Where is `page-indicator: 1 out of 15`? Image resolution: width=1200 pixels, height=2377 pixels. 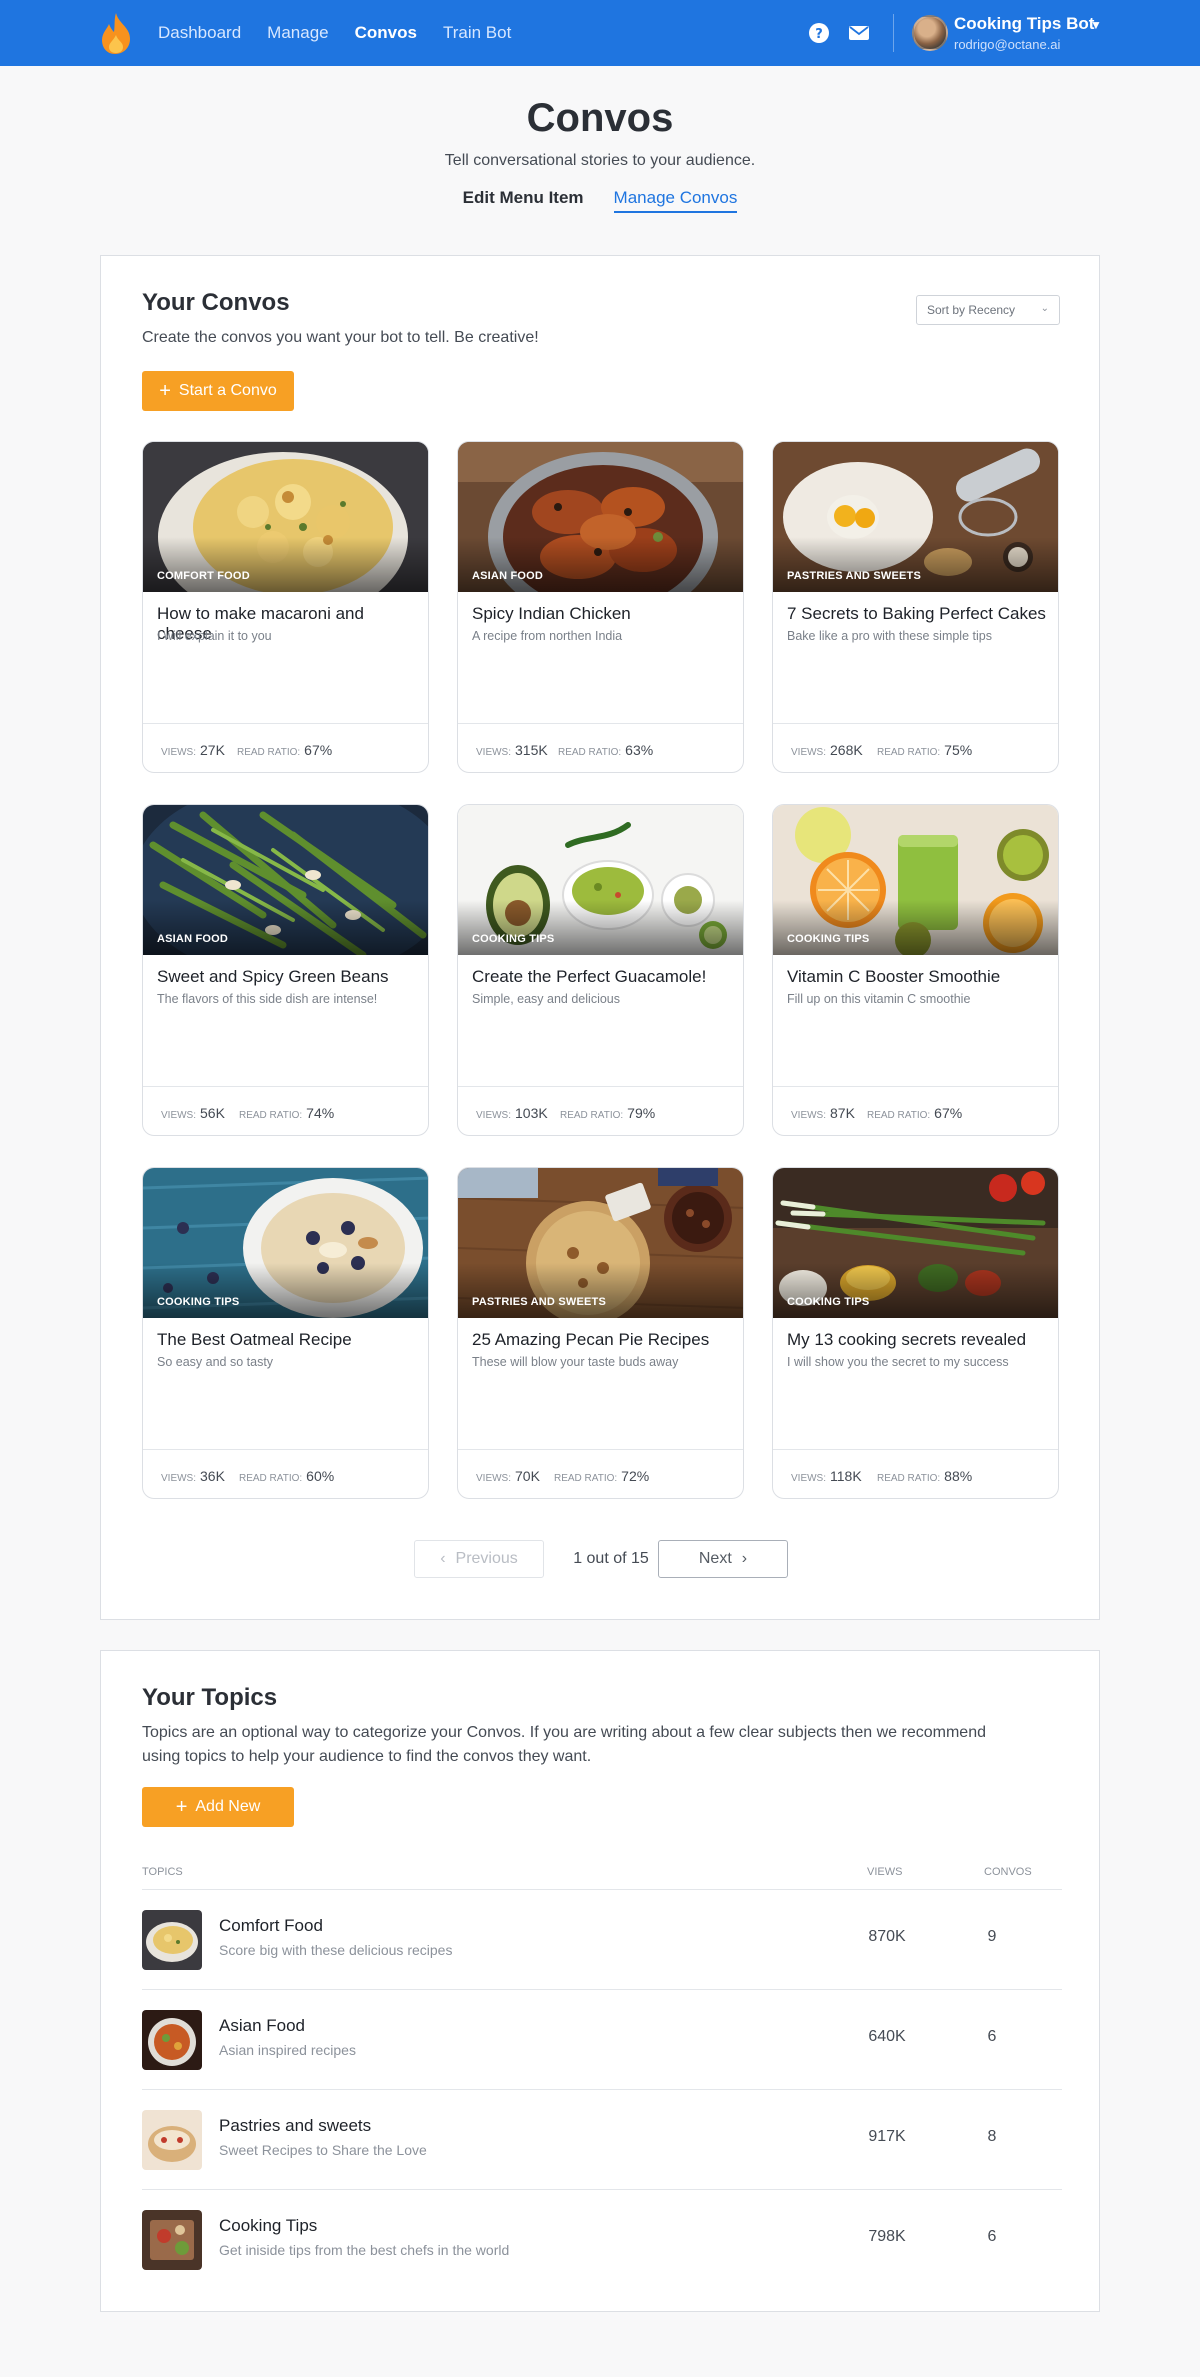
page-indicator: 1 out of 15 is located at coordinates (611, 1558).